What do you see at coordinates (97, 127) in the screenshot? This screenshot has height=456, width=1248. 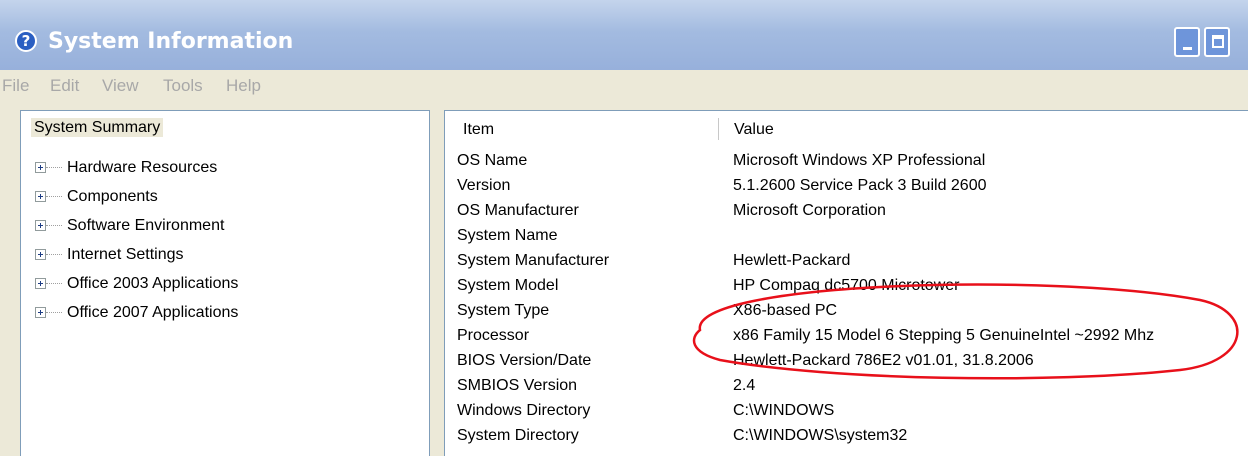 I see `tree-item-system-summary: System Summary` at bounding box center [97, 127].